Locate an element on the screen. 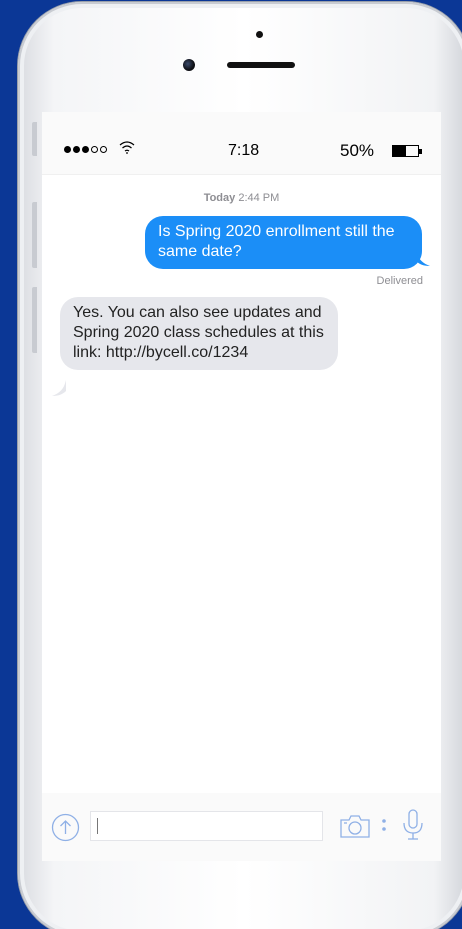 This screenshot has width=462, height=929. status-bar: 7:18 50% is located at coordinates (241, 143).